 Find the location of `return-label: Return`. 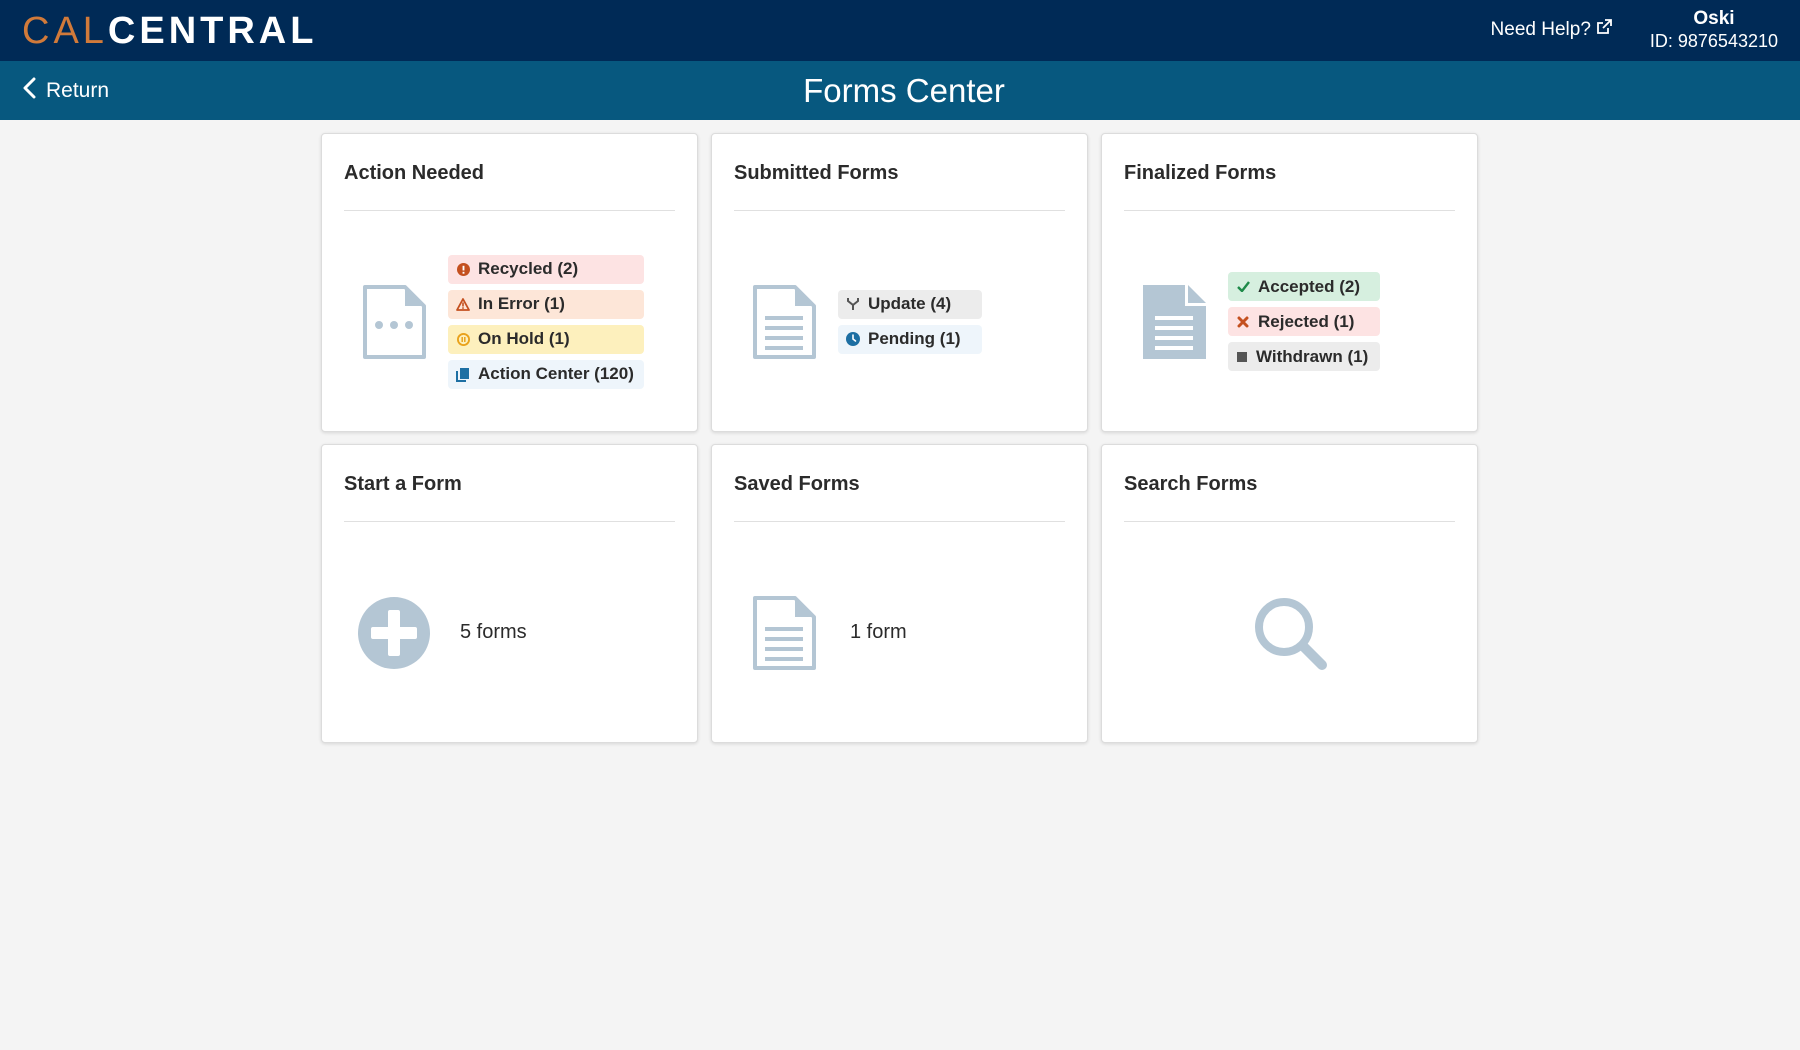

return-label: Return is located at coordinates (78, 90).